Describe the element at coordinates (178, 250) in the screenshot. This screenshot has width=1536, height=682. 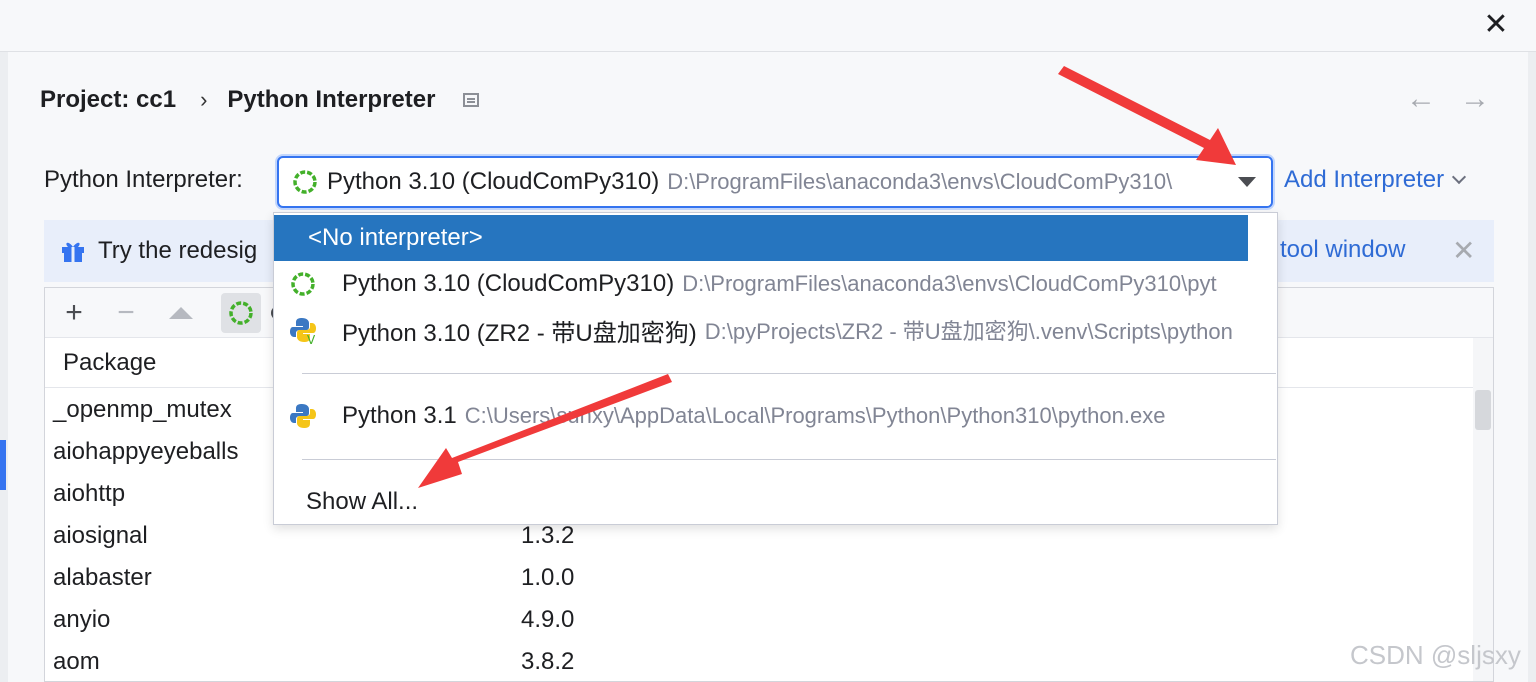
I see `banner-text: Try the redesig` at that location.